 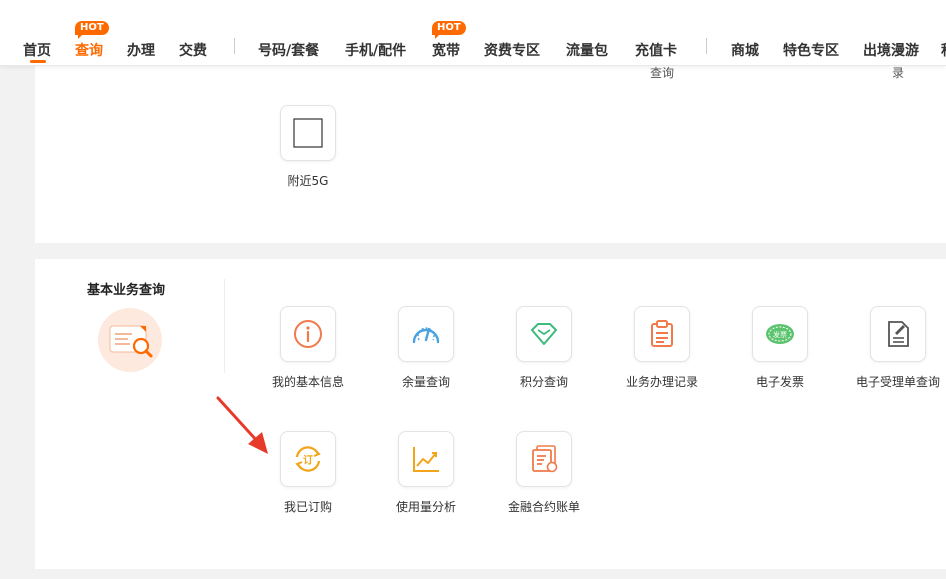 I want to click on service-label: 我的基本信息, so click(x=307, y=382).